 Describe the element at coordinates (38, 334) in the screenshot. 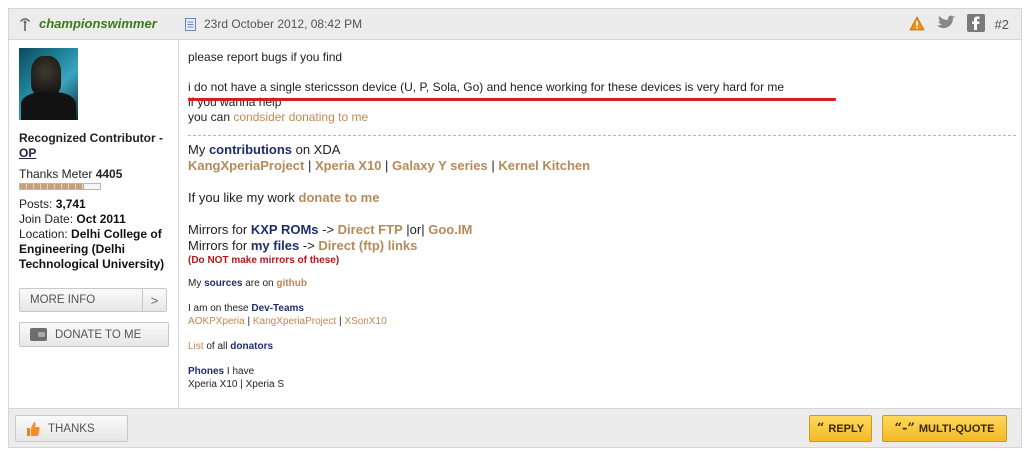

I see `wallet-icon` at that location.